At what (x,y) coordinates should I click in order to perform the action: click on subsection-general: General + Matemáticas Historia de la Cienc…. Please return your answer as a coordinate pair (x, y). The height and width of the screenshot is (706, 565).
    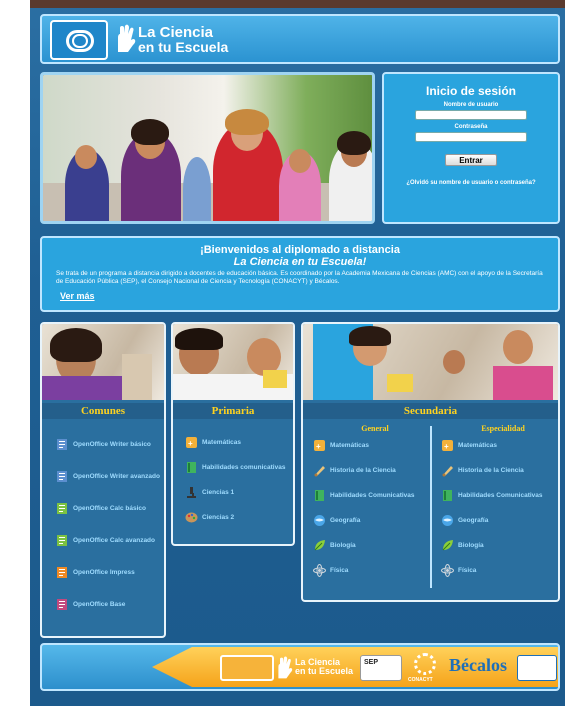
    Looking at the image, I should click on (375, 506).